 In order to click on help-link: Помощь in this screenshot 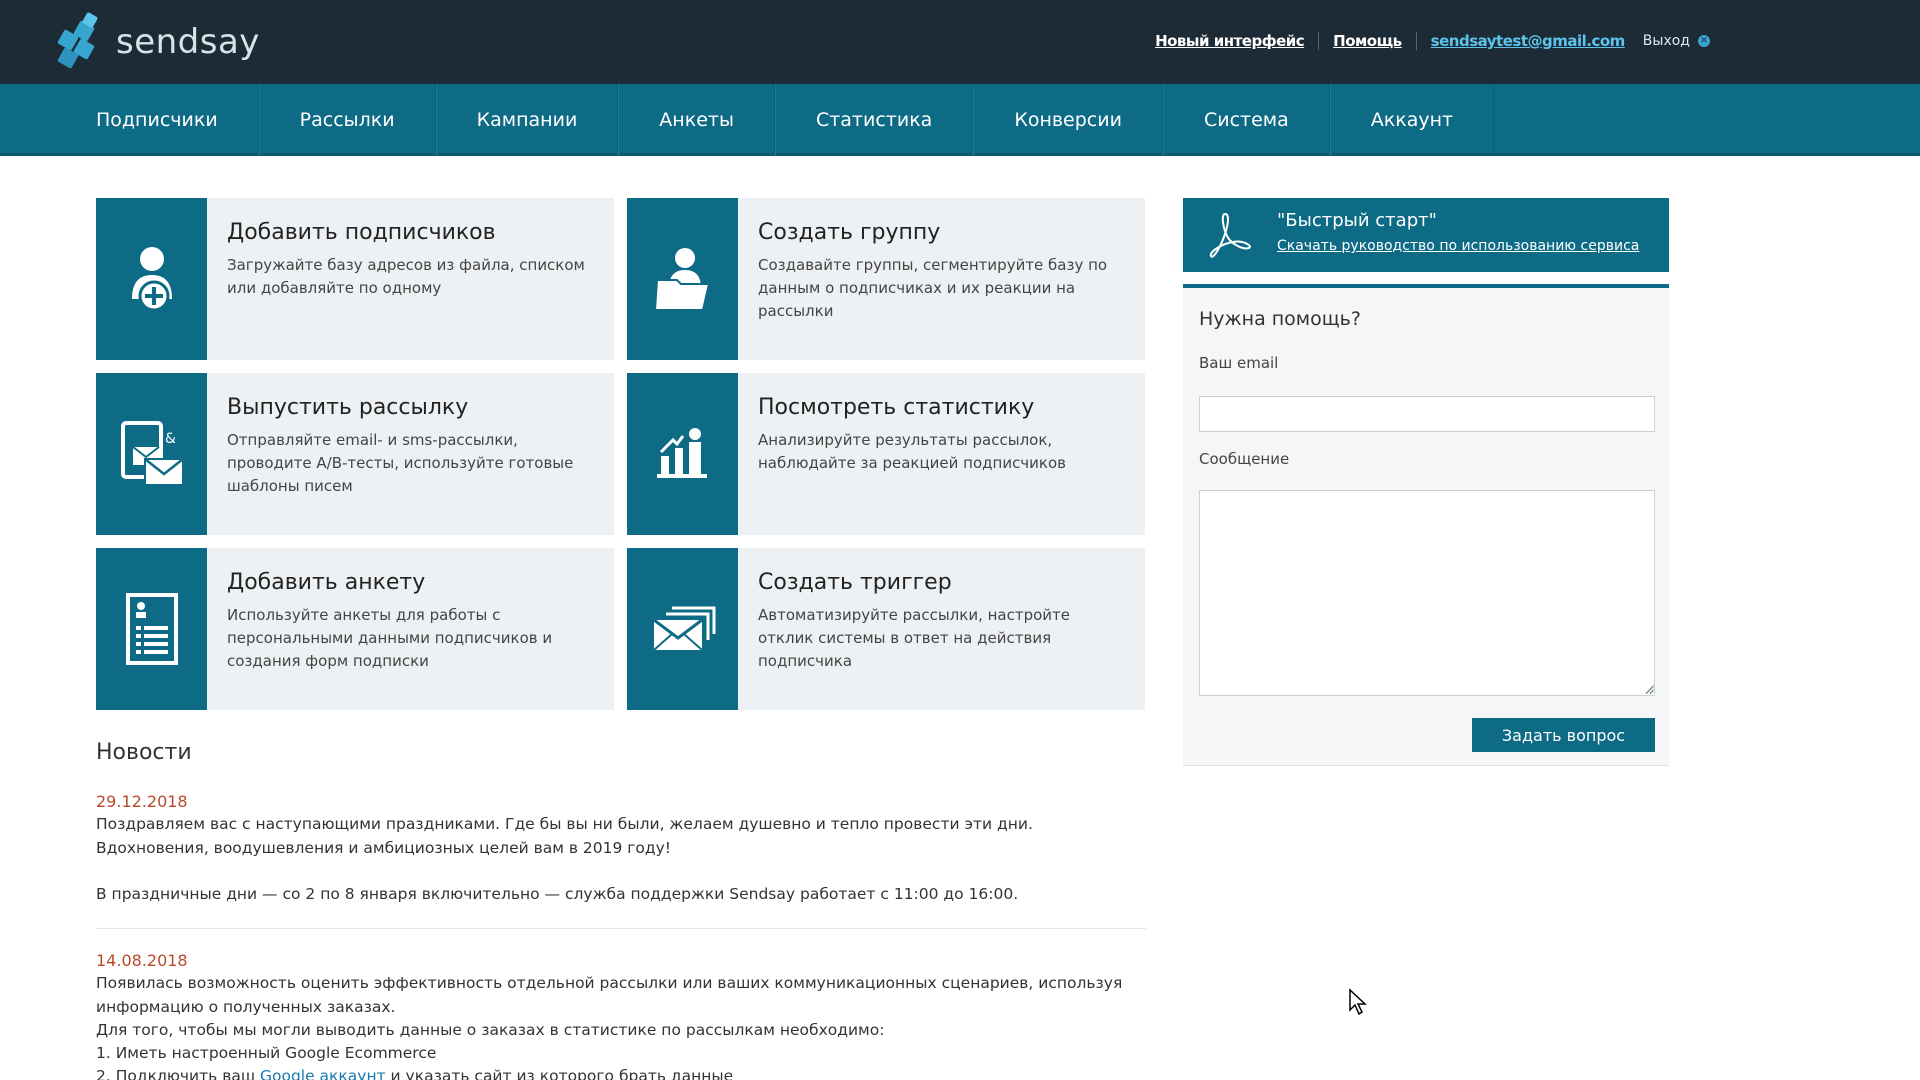, I will do `click(1367, 41)`.